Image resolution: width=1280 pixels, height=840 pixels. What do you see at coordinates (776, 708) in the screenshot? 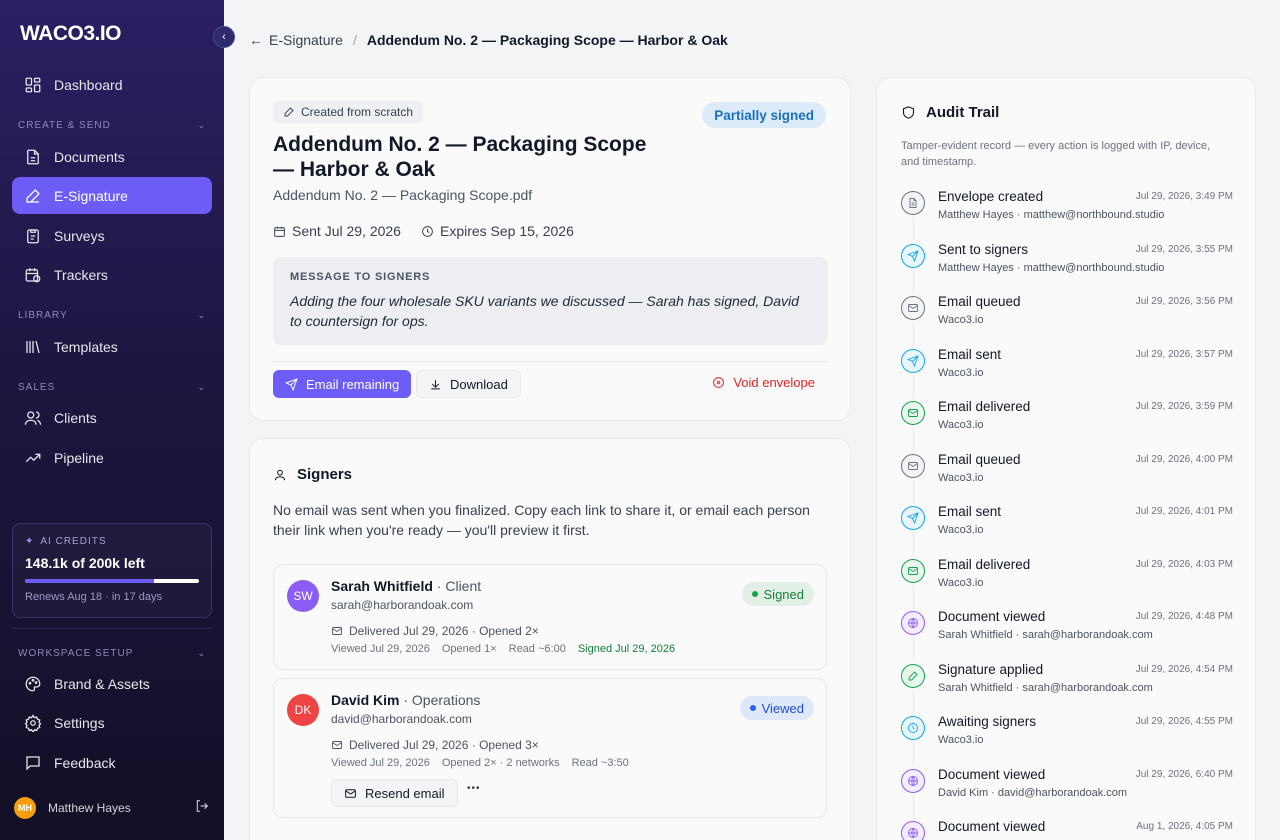
I see `status-badge: Viewed` at bounding box center [776, 708].